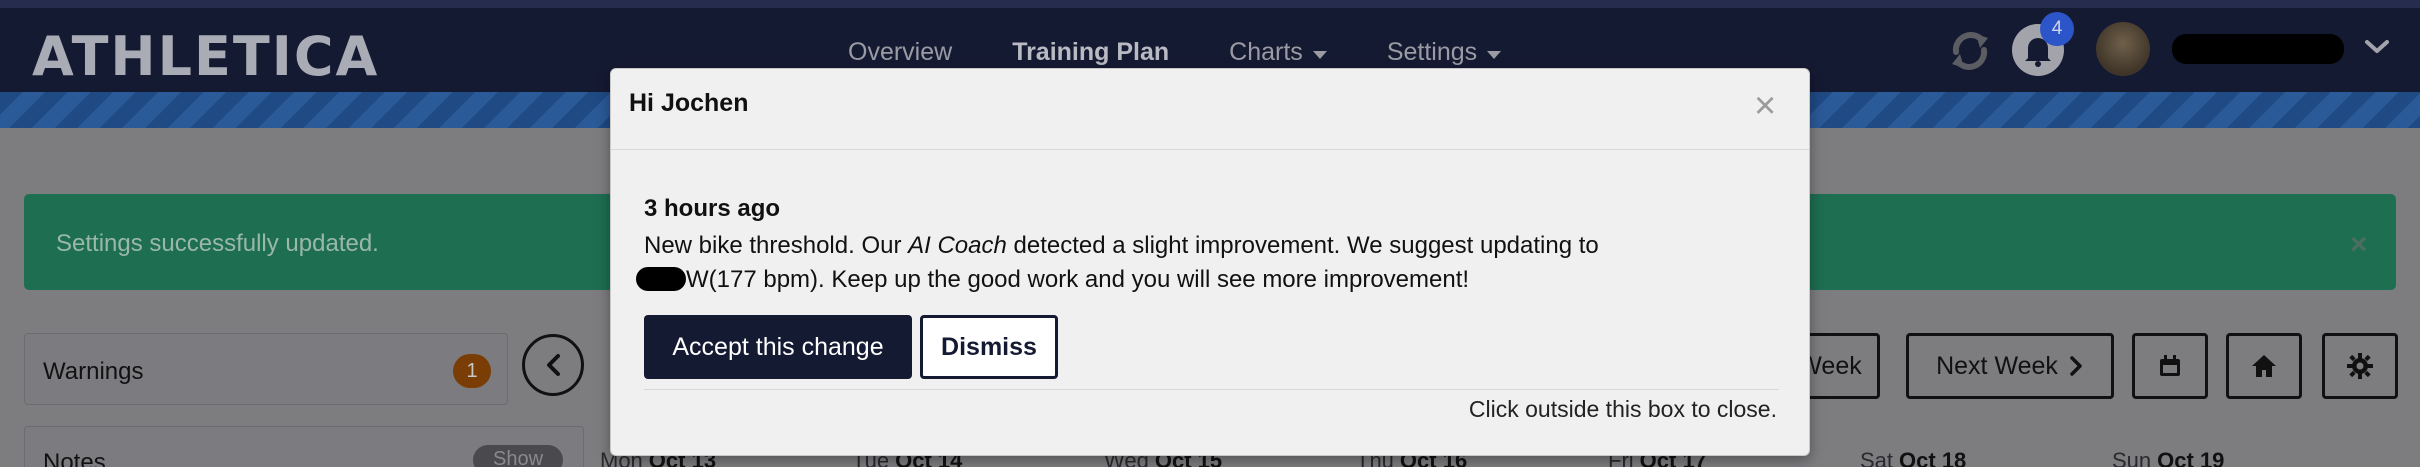  What do you see at coordinates (74, 458) in the screenshot?
I see `notes-title: Notes` at bounding box center [74, 458].